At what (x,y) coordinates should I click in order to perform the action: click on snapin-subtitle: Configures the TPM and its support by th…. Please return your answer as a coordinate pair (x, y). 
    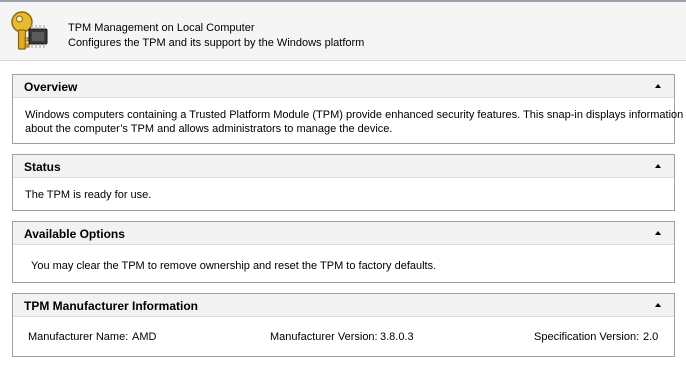
    Looking at the image, I should click on (216, 43).